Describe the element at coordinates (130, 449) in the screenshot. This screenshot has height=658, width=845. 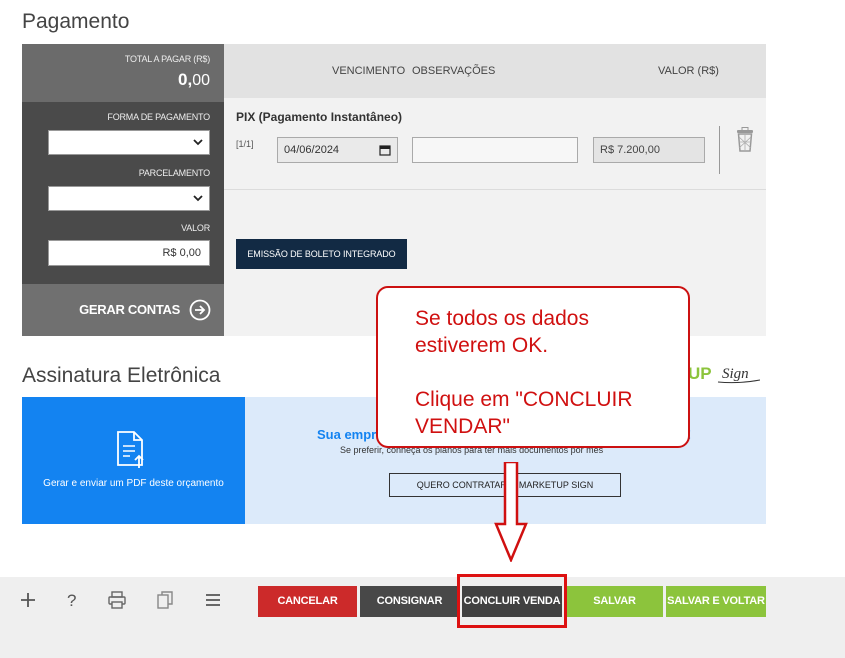
I see `document-upload-icon` at that location.